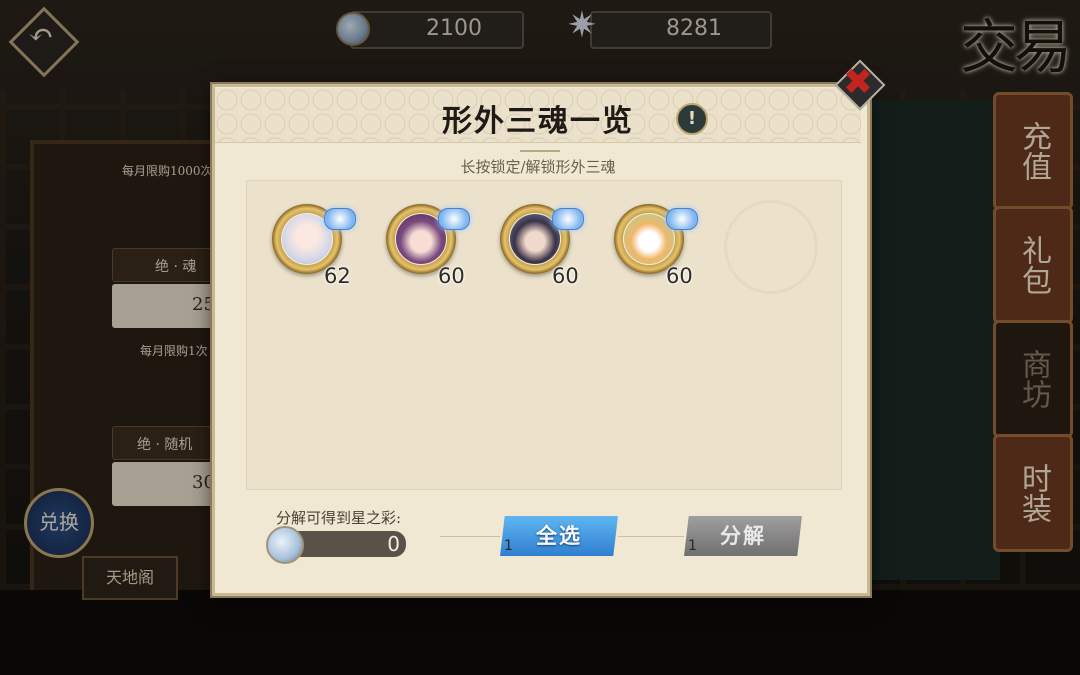 The image size is (1080, 675). I want to click on select-all-button: 全选, so click(559, 536).